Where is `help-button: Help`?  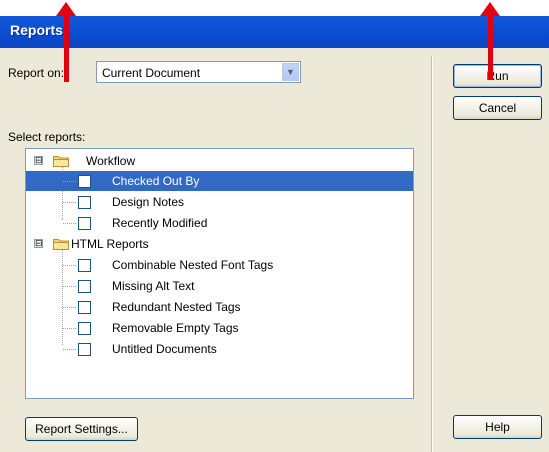
help-button: Help is located at coordinates (497, 427).